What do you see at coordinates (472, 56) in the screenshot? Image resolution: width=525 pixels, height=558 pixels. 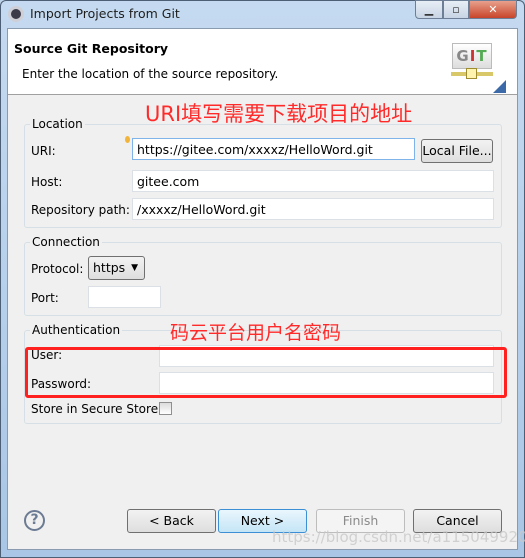 I see `git-logo: GIT` at bounding box center [472, 56].